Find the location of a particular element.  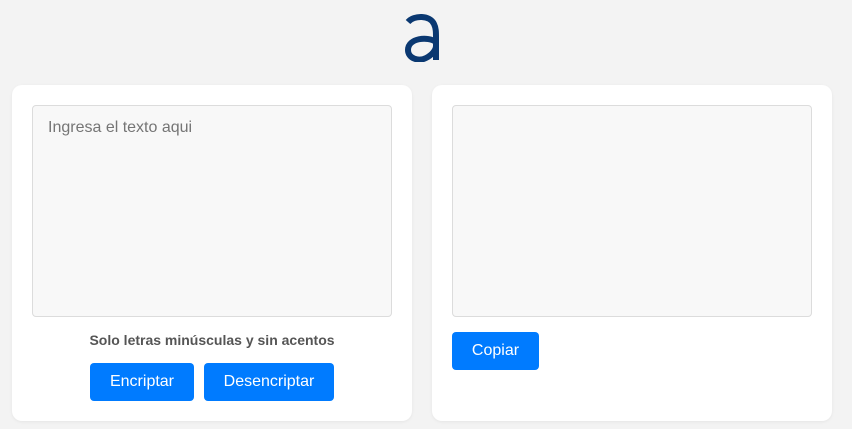

logo-icon is located at coordinates (421, 38).